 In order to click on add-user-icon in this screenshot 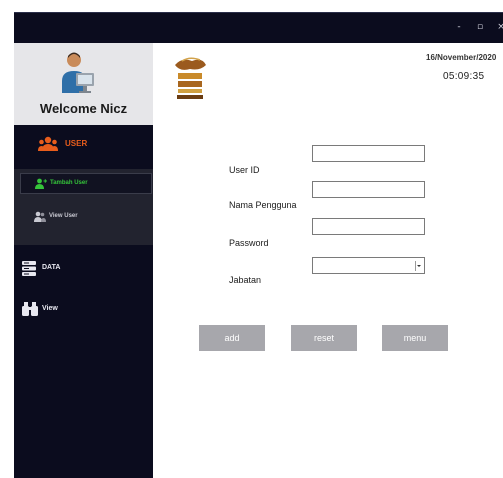, I will do `click(41, 183)`.